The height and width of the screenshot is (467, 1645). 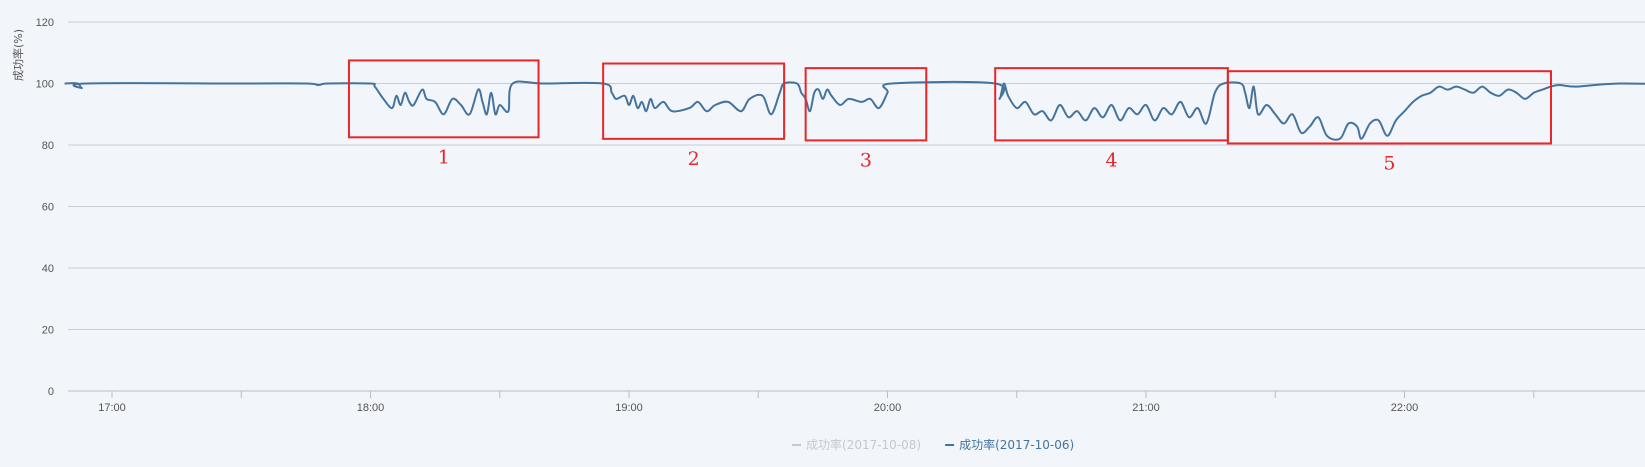 What do you see at coordinates (629, 408) in the screenshot?
I see `x-tick-label: 19:00` at bounding box center [629, 408].